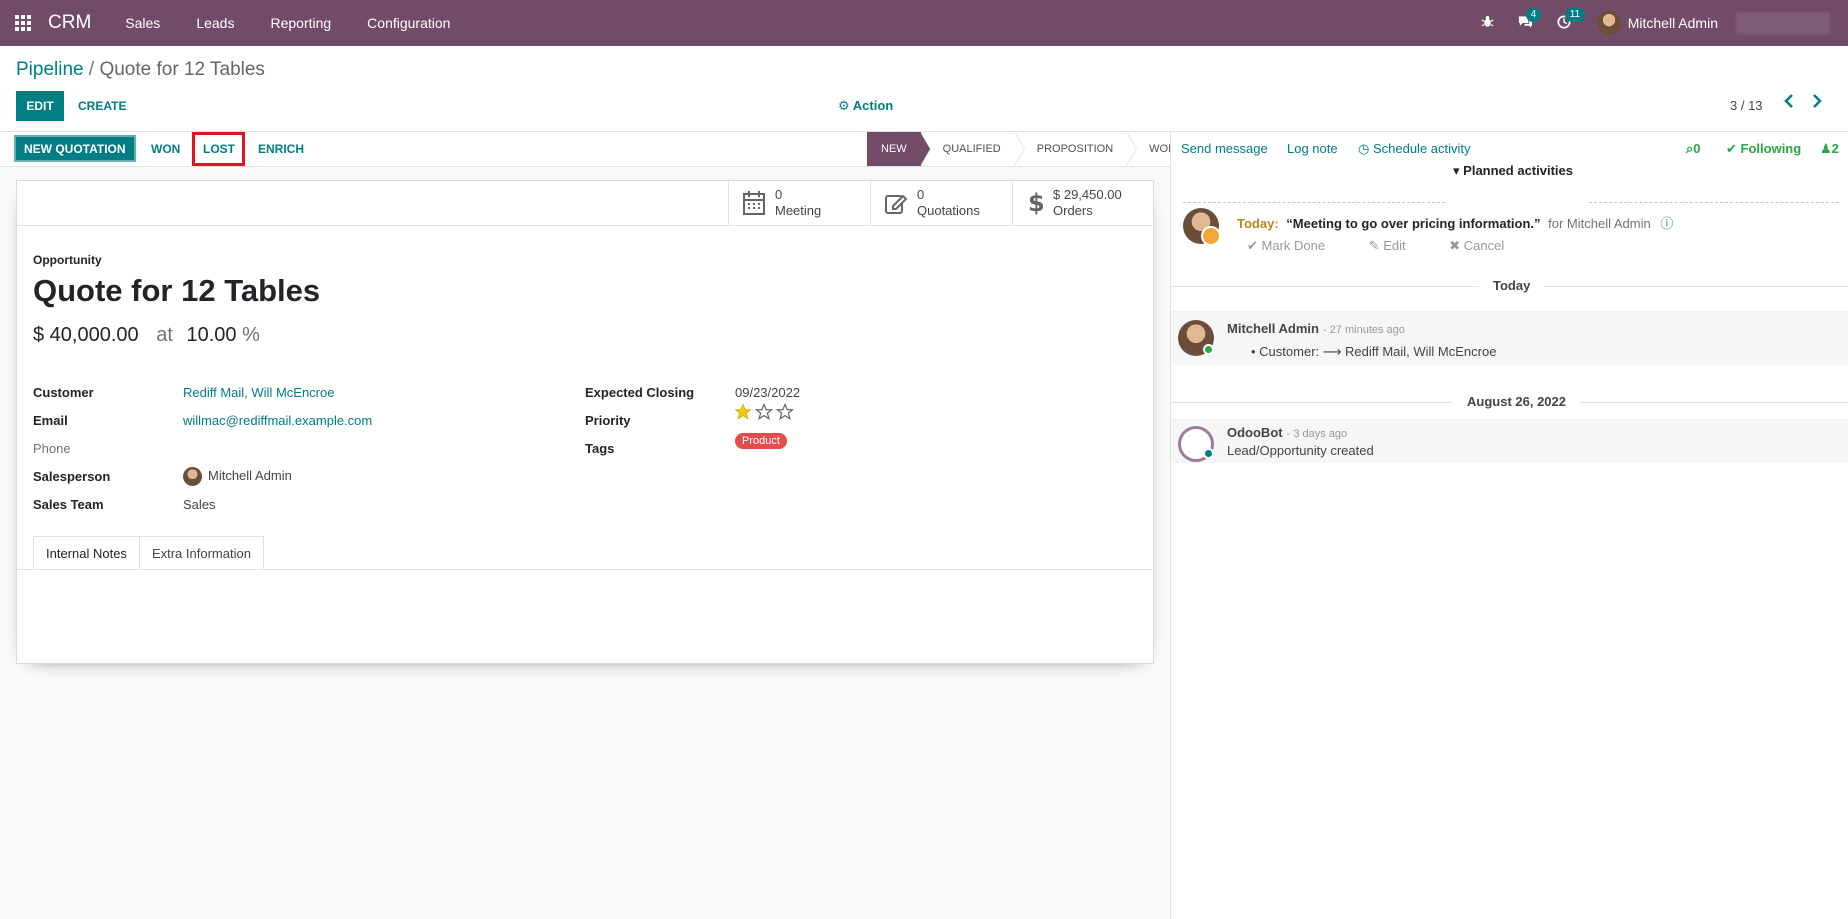  What do you see at coordinates (1697, 148) in the screenshot?
I see `attachments-count: 0` at bounding box center [1697, 148].